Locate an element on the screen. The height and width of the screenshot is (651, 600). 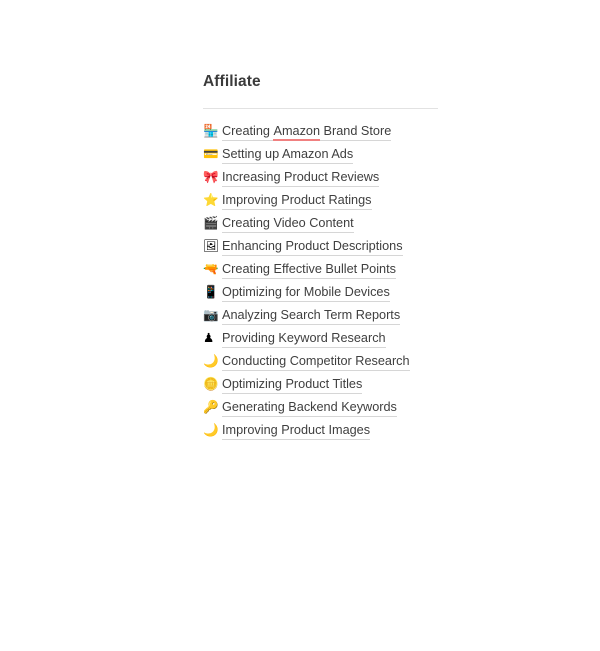
affiliate-link: Optimizing Product Titles is located at coordinates (292, 384).